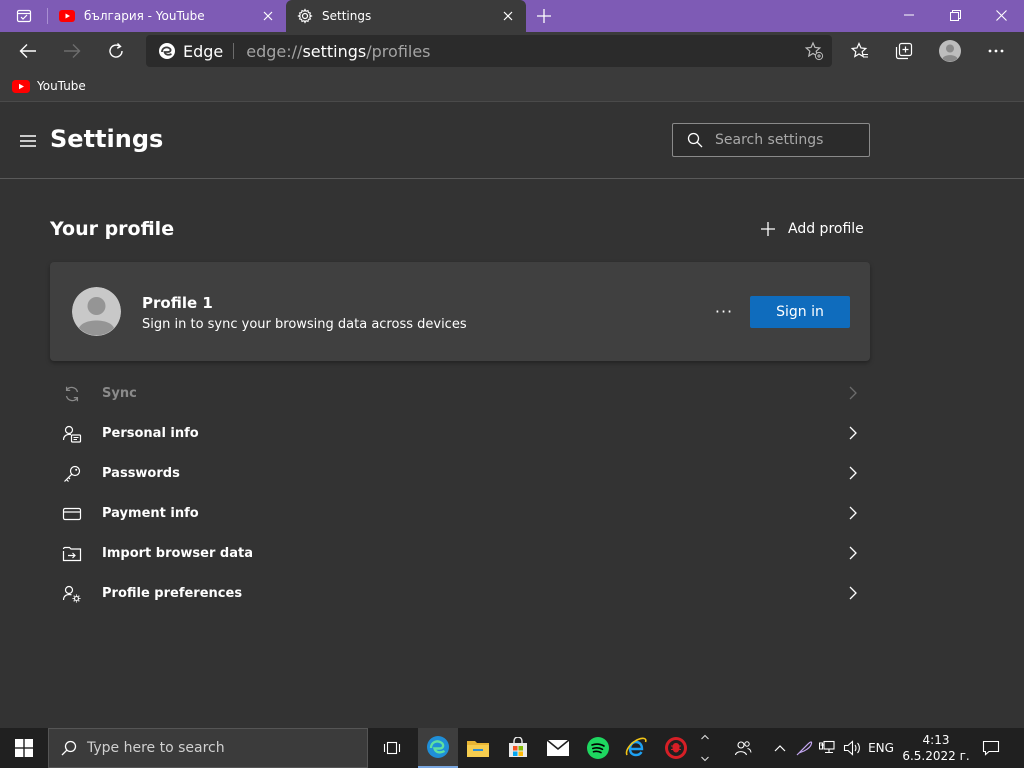 The width and height of the screenshot is (1024, 768). Describe the element at coordinates (61, 86) in the screenshot. I see `favorite-label: YouTube` at that location.